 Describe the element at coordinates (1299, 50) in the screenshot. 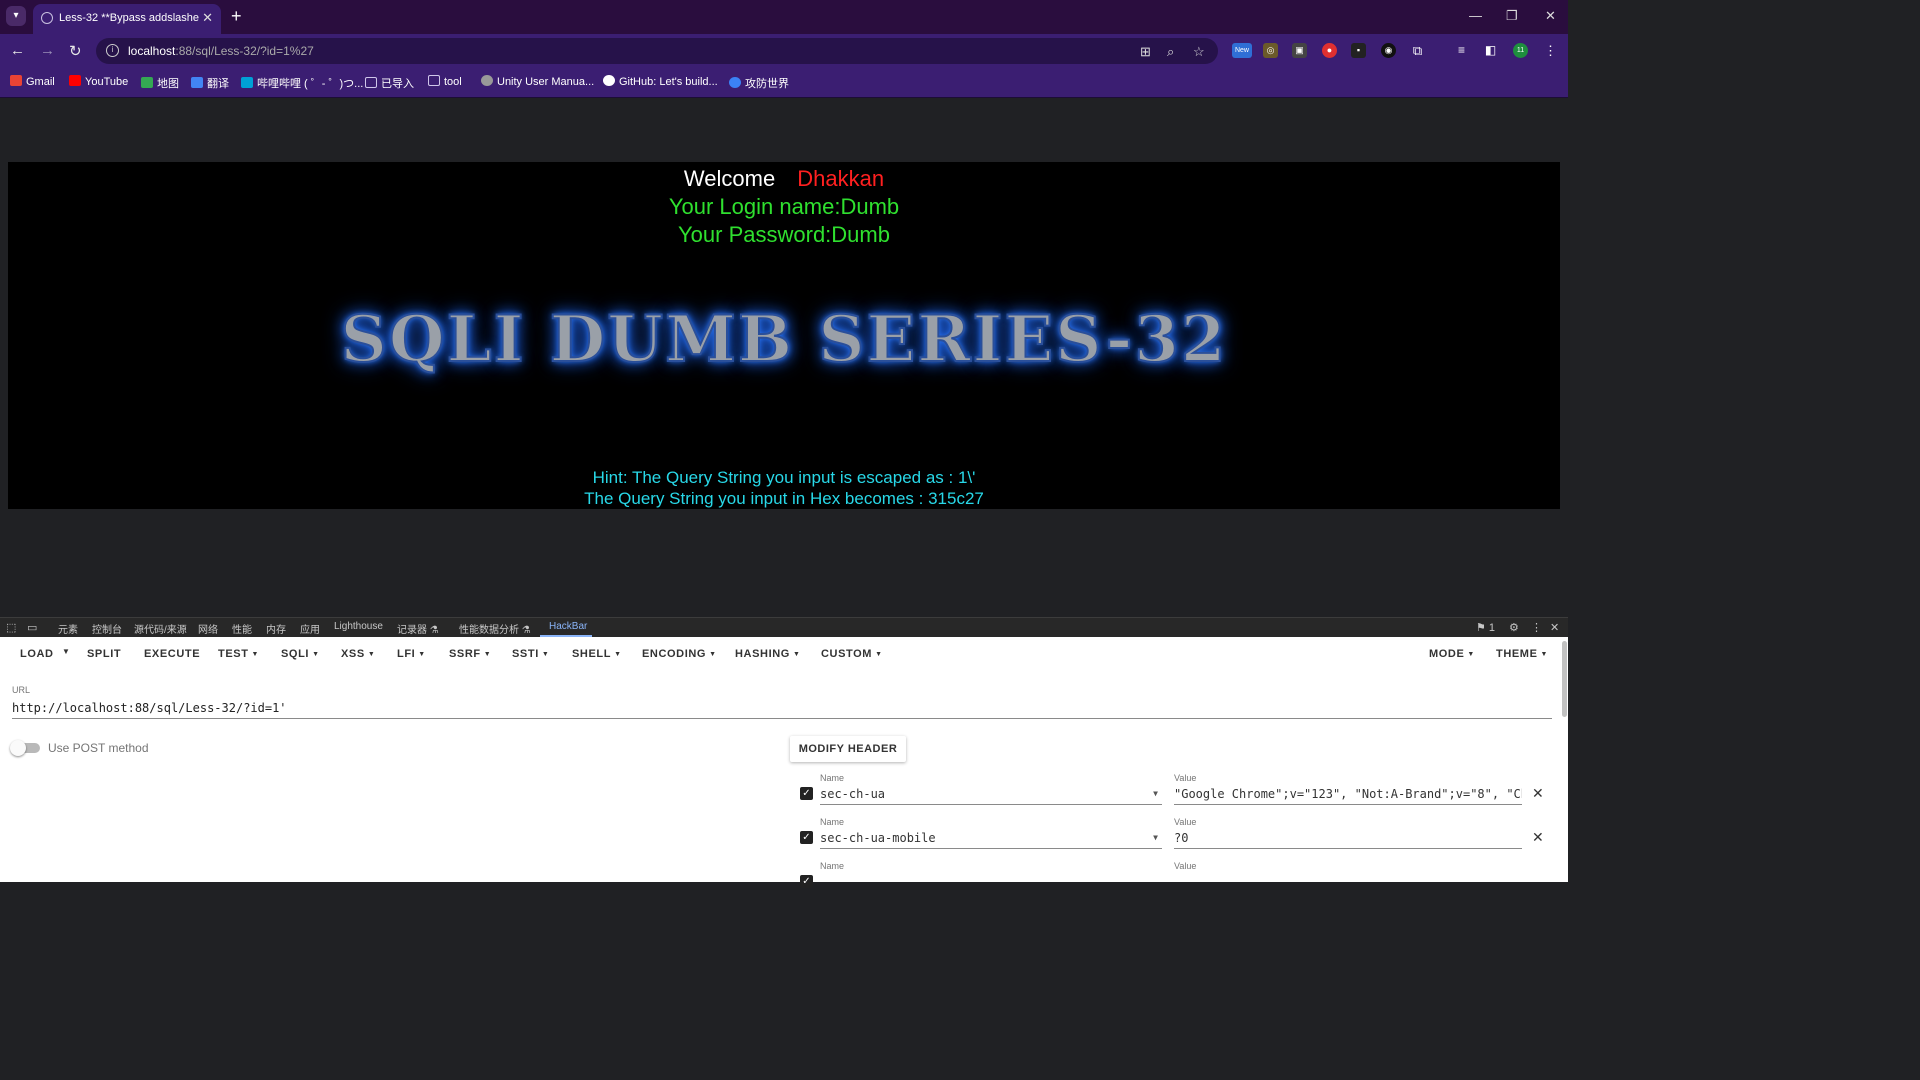

I see `film-extension-icon: ▣` at that location.